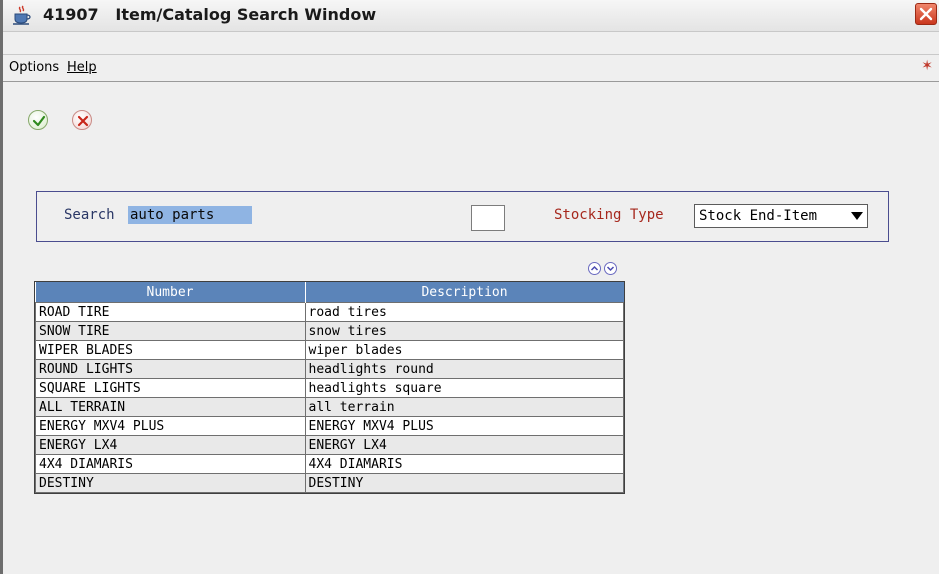 Image resolution: width=939 pixels, height=574 pixels. What do you see at coordinates (170, 464) in the screenshot?
I see `cell-number: 4X4 DIAMARIS` at bounding box center [170, 464].